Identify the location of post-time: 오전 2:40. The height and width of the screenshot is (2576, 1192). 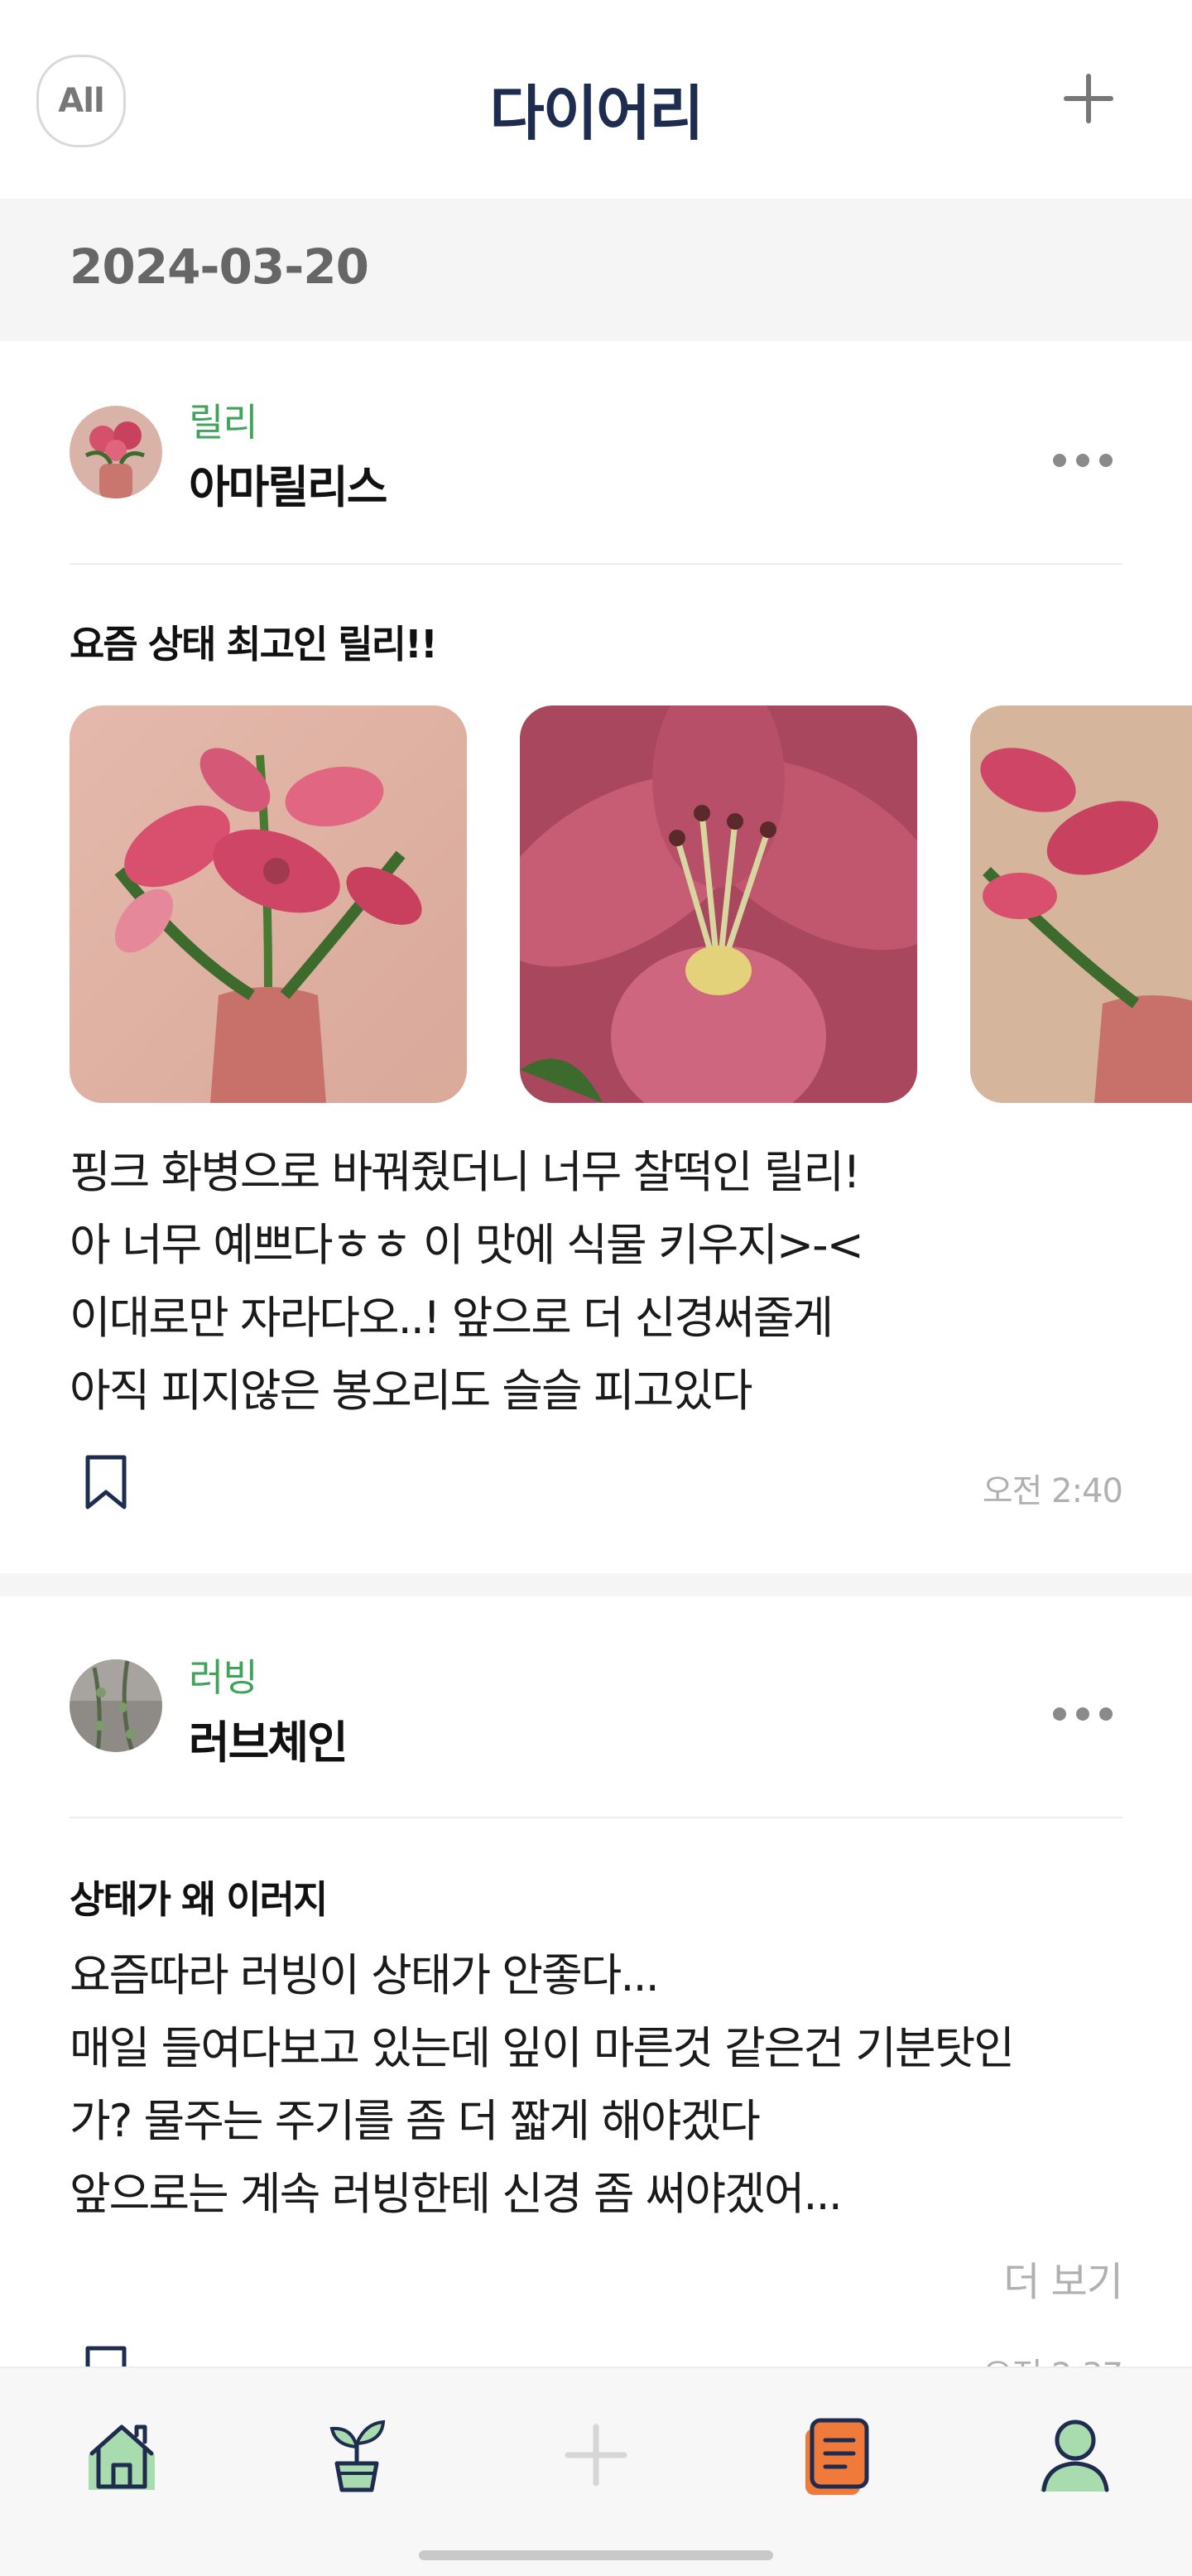
(1052, 1491).